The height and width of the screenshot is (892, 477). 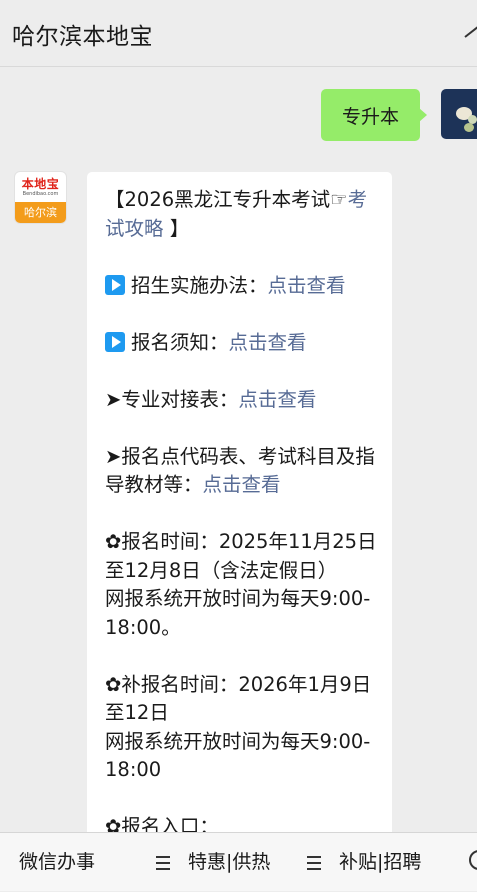 What do you see at coordinates (242, 484) in the screenshot?
I see `exam-codes-link: 点击查看` at bounding box center [242, 484].